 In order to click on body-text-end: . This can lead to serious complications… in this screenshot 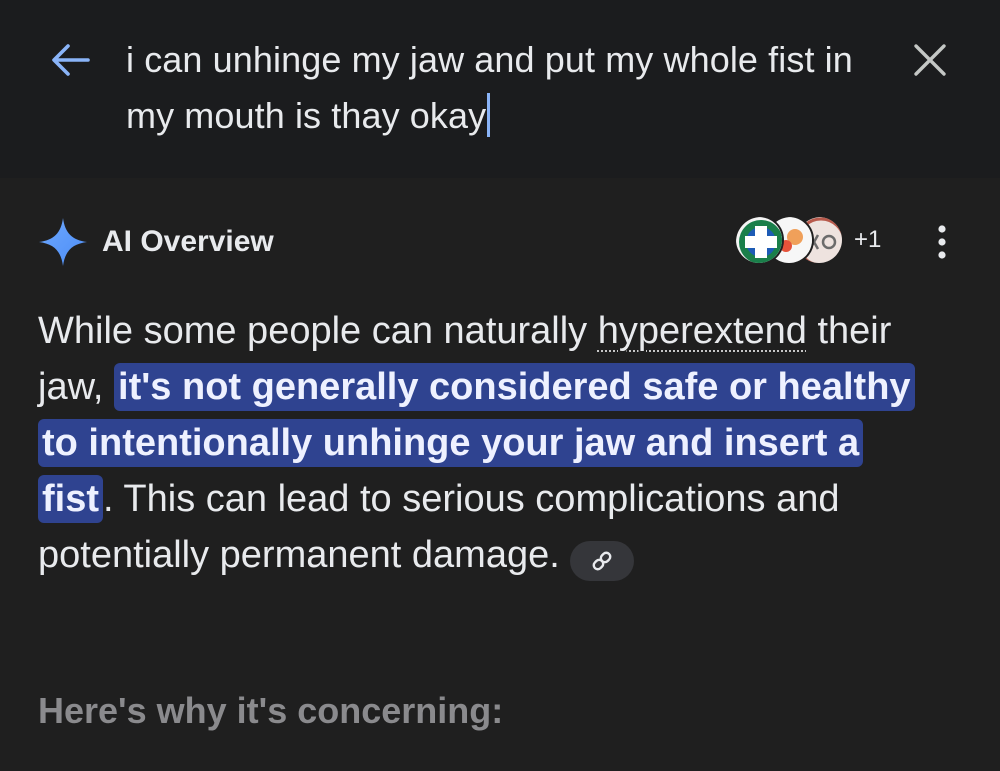, I will do `click(439, 527)`.